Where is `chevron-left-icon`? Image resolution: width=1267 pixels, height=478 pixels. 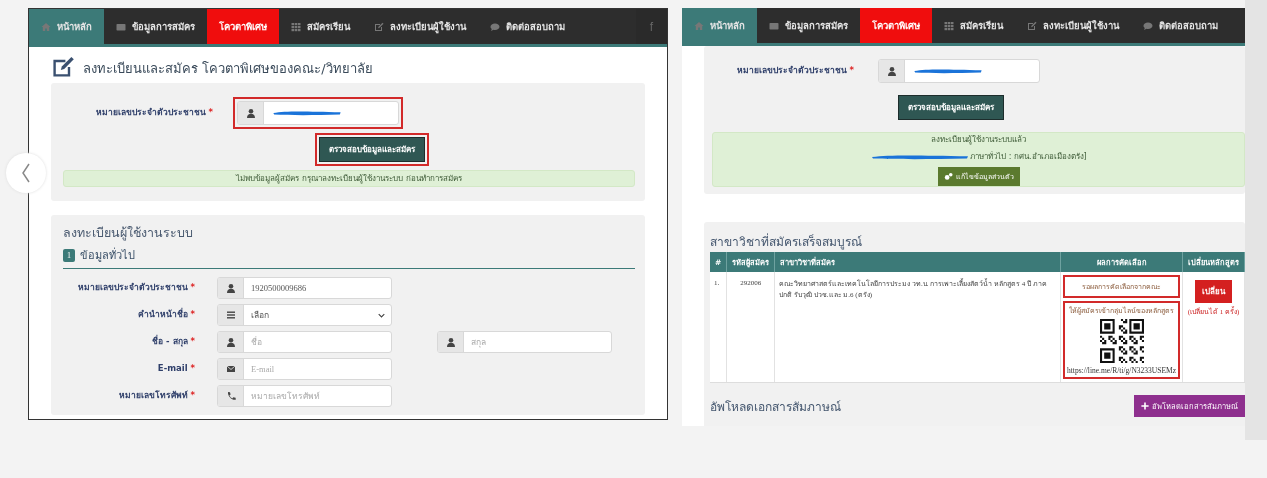
chevron-left-icon is located at coordinates (26, 173).